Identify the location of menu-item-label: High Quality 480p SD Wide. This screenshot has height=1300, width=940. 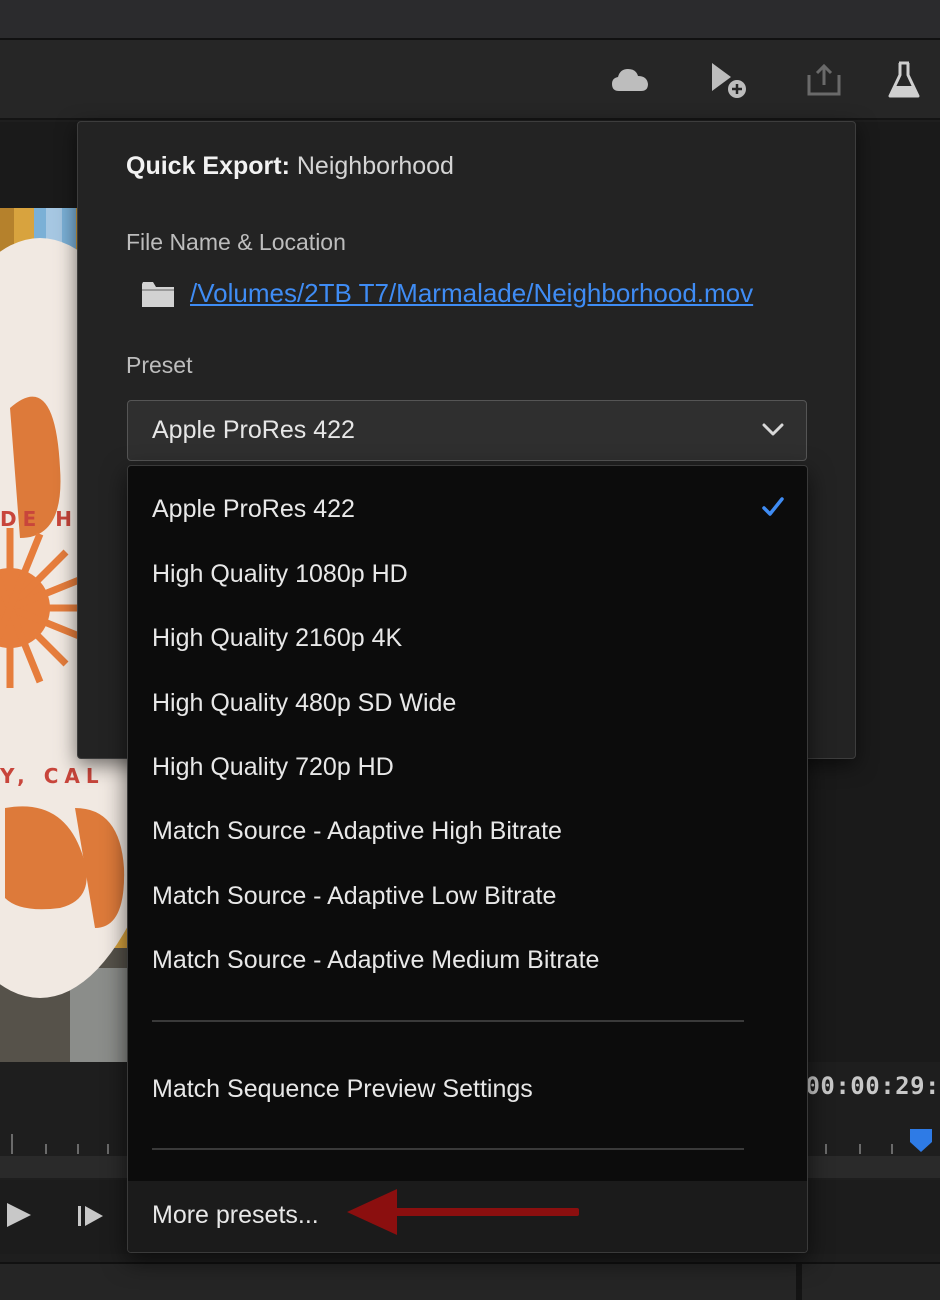
(304, 703).